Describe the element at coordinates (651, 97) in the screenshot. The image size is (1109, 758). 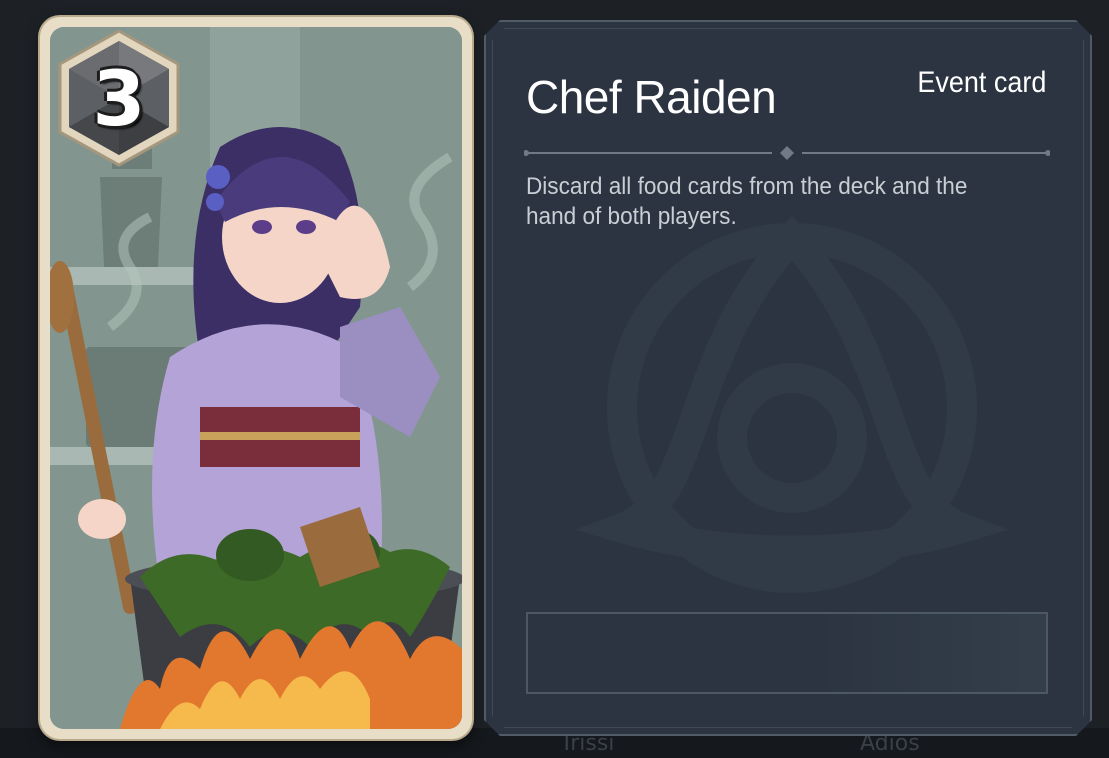
I see `card-title: Chef Raiden` at that location.